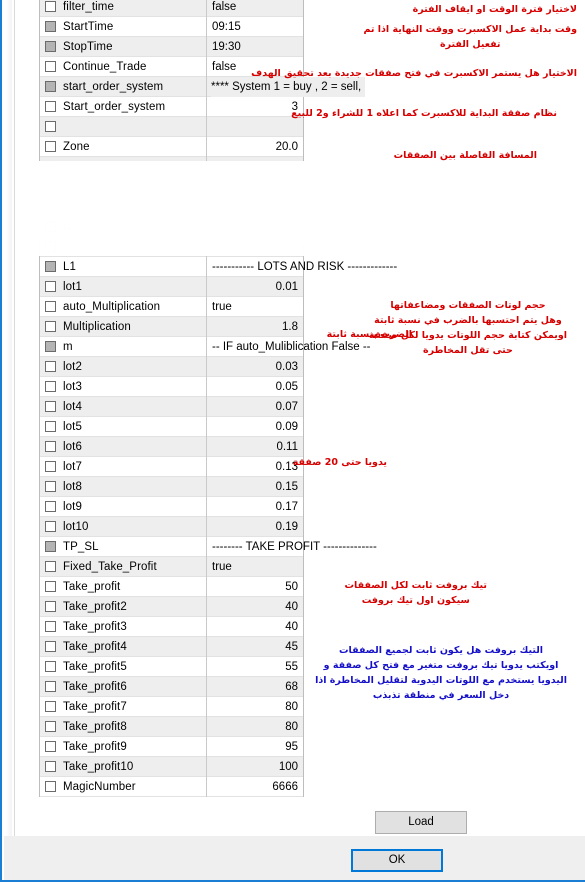  Describe the element at coordinates (254, 446) in the screenshot. I see `parameter-value: 0.11` at that location.